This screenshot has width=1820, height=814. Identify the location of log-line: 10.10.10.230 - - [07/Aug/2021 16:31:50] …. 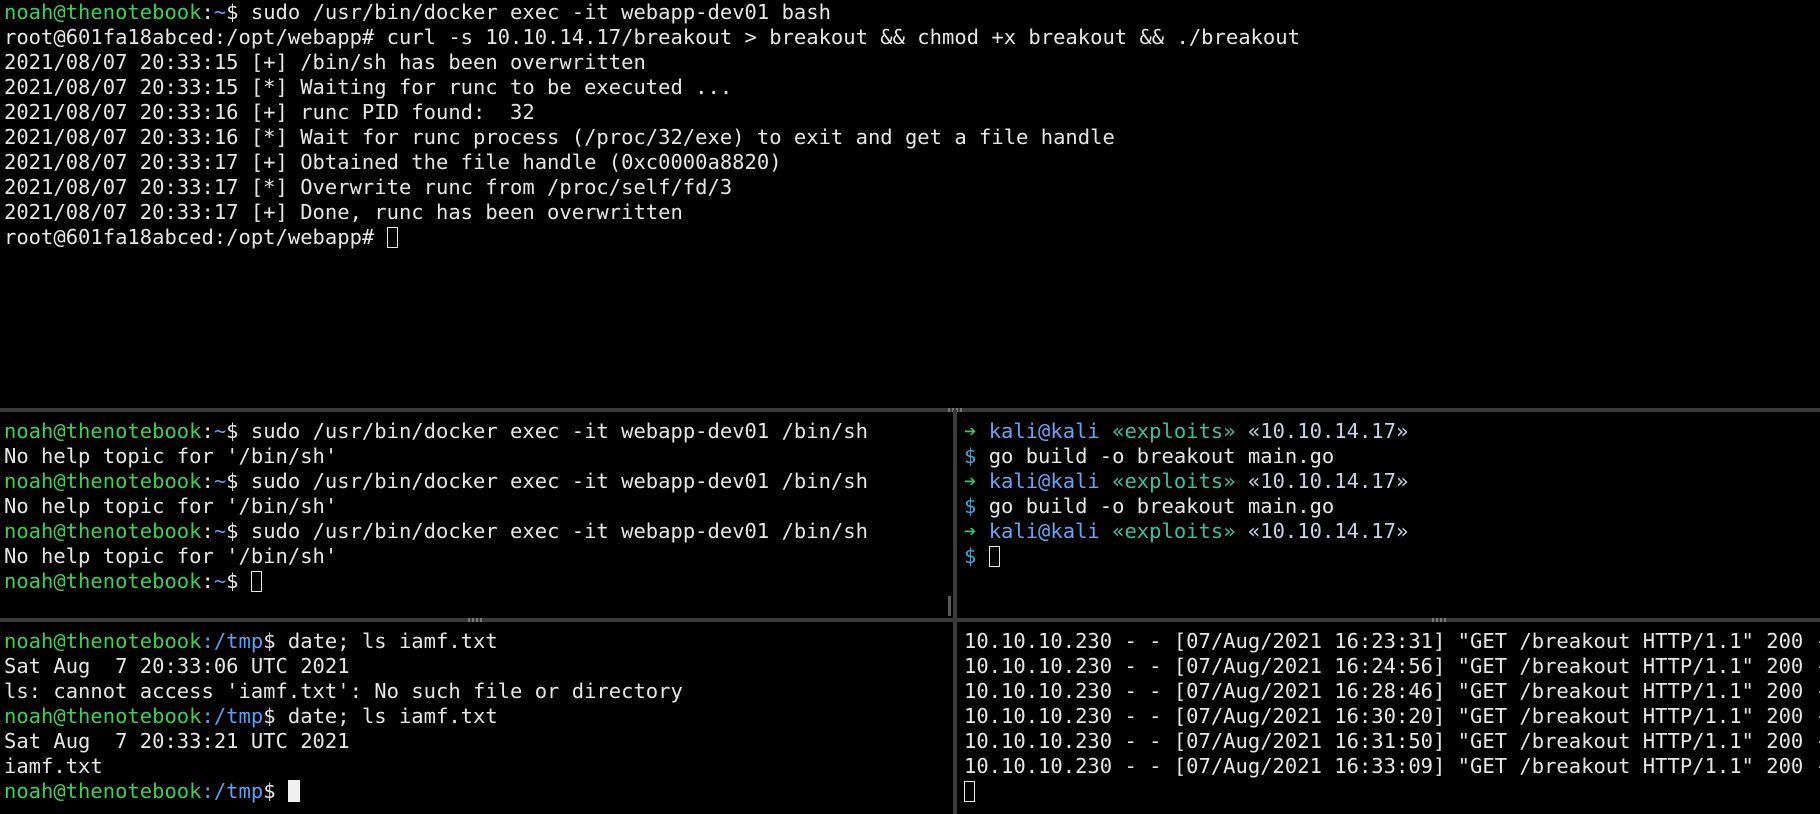
(1392, 741).